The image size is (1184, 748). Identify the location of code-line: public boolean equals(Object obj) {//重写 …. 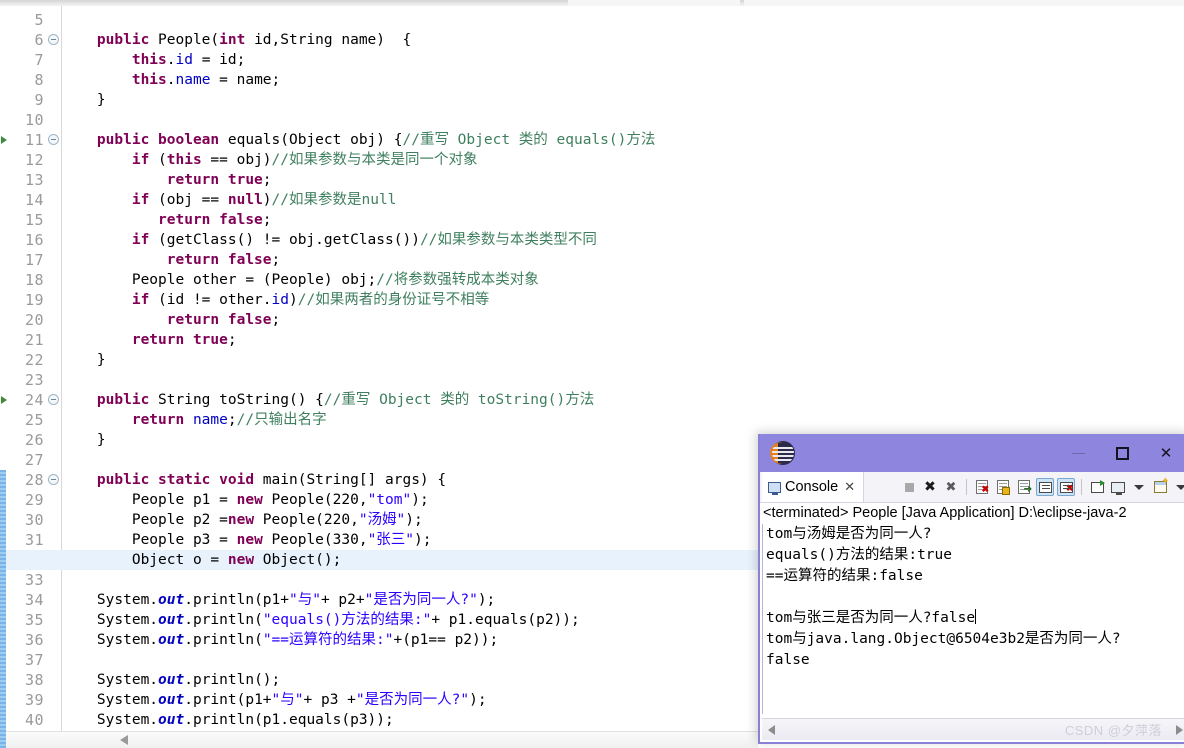
(358, 140).